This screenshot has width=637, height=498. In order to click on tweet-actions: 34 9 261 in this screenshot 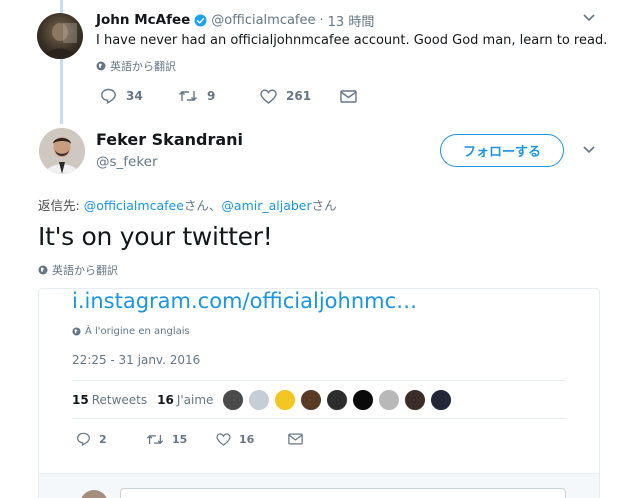, I will do `click(228, 96)`.